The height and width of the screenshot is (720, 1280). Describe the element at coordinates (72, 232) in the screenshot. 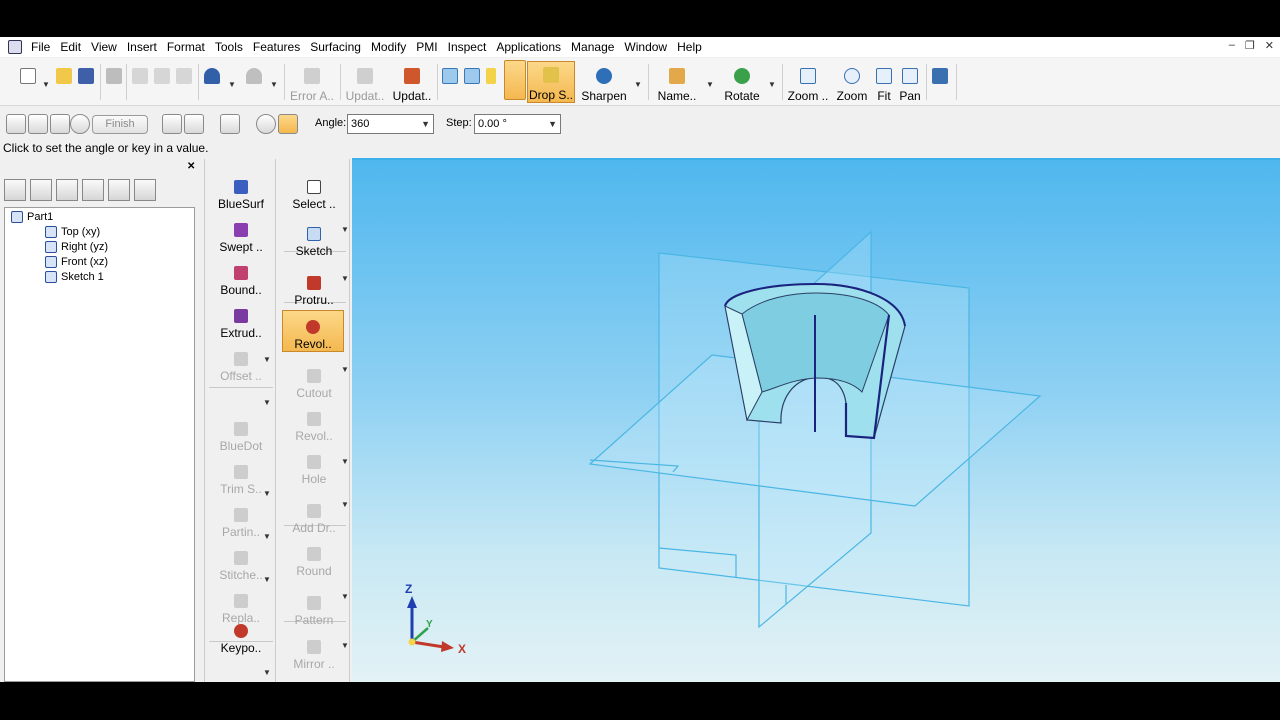

I see `tree-node-top-plane: Top (xy)` at that location.